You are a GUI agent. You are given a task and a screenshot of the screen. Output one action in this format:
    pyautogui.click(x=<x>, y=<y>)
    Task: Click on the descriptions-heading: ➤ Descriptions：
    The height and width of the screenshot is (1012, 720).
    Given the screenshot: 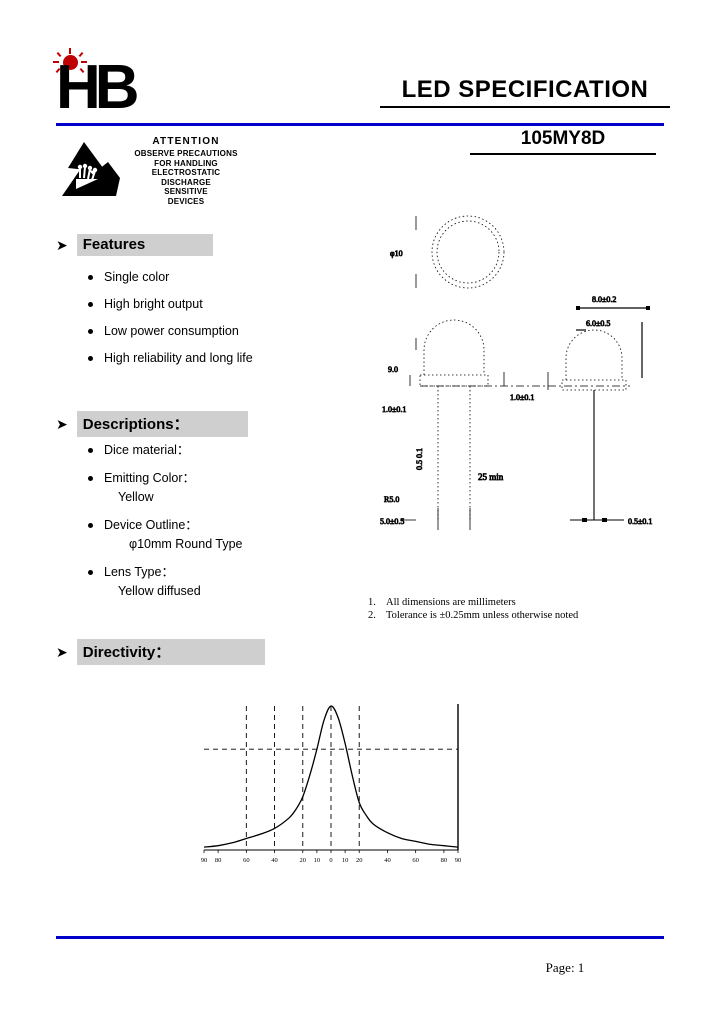 What is the action you would take?
    pyautogui.click(x=152, y=424)
    